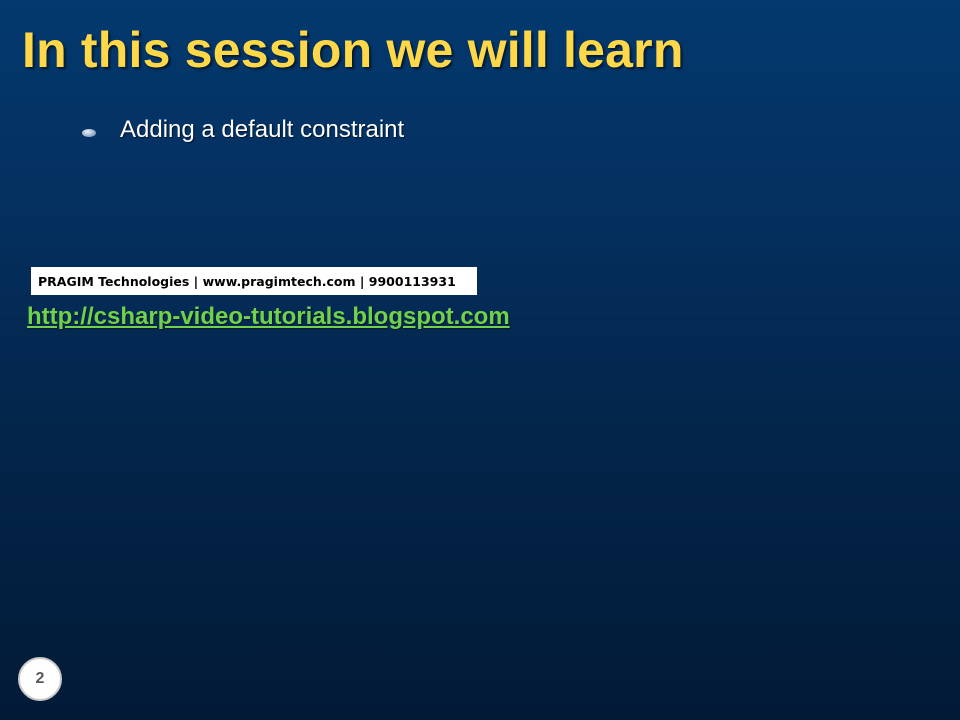  I want to click on page-number-badge: 2, so click(40, 679).